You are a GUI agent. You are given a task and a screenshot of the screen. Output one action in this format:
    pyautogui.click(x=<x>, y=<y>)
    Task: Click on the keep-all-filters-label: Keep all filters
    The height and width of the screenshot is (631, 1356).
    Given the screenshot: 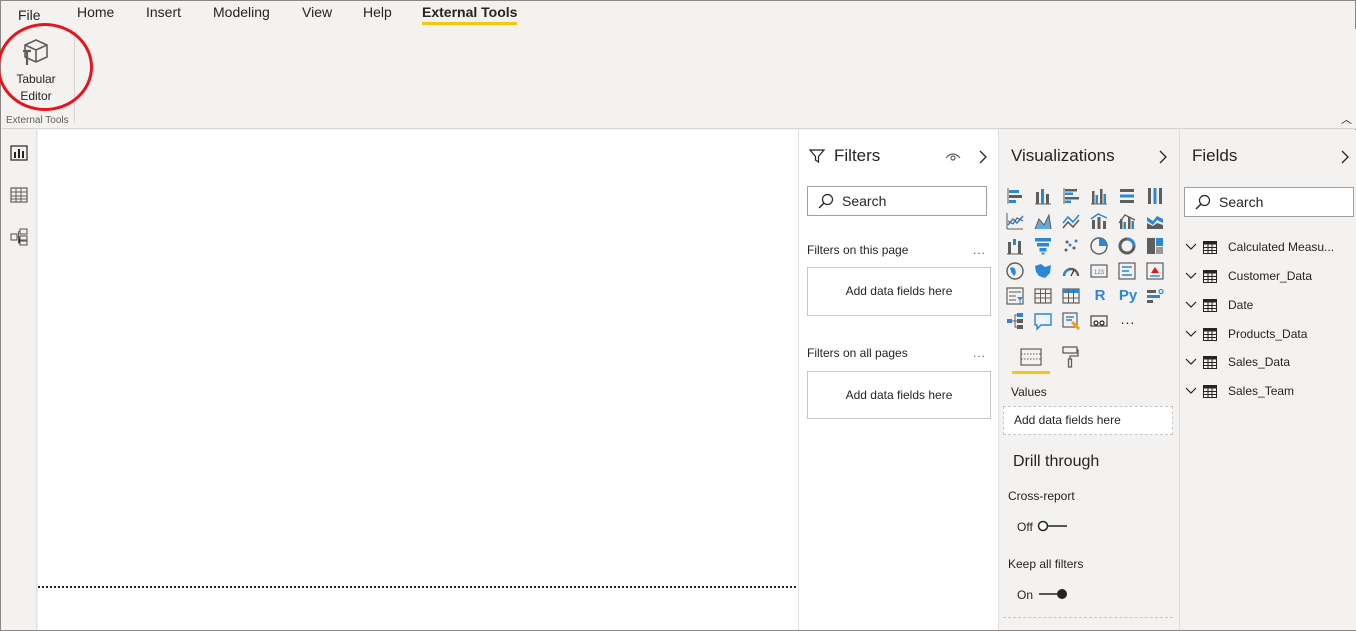 What is the action you would take?
    pyautogui.click(x=1046, y=564)
    